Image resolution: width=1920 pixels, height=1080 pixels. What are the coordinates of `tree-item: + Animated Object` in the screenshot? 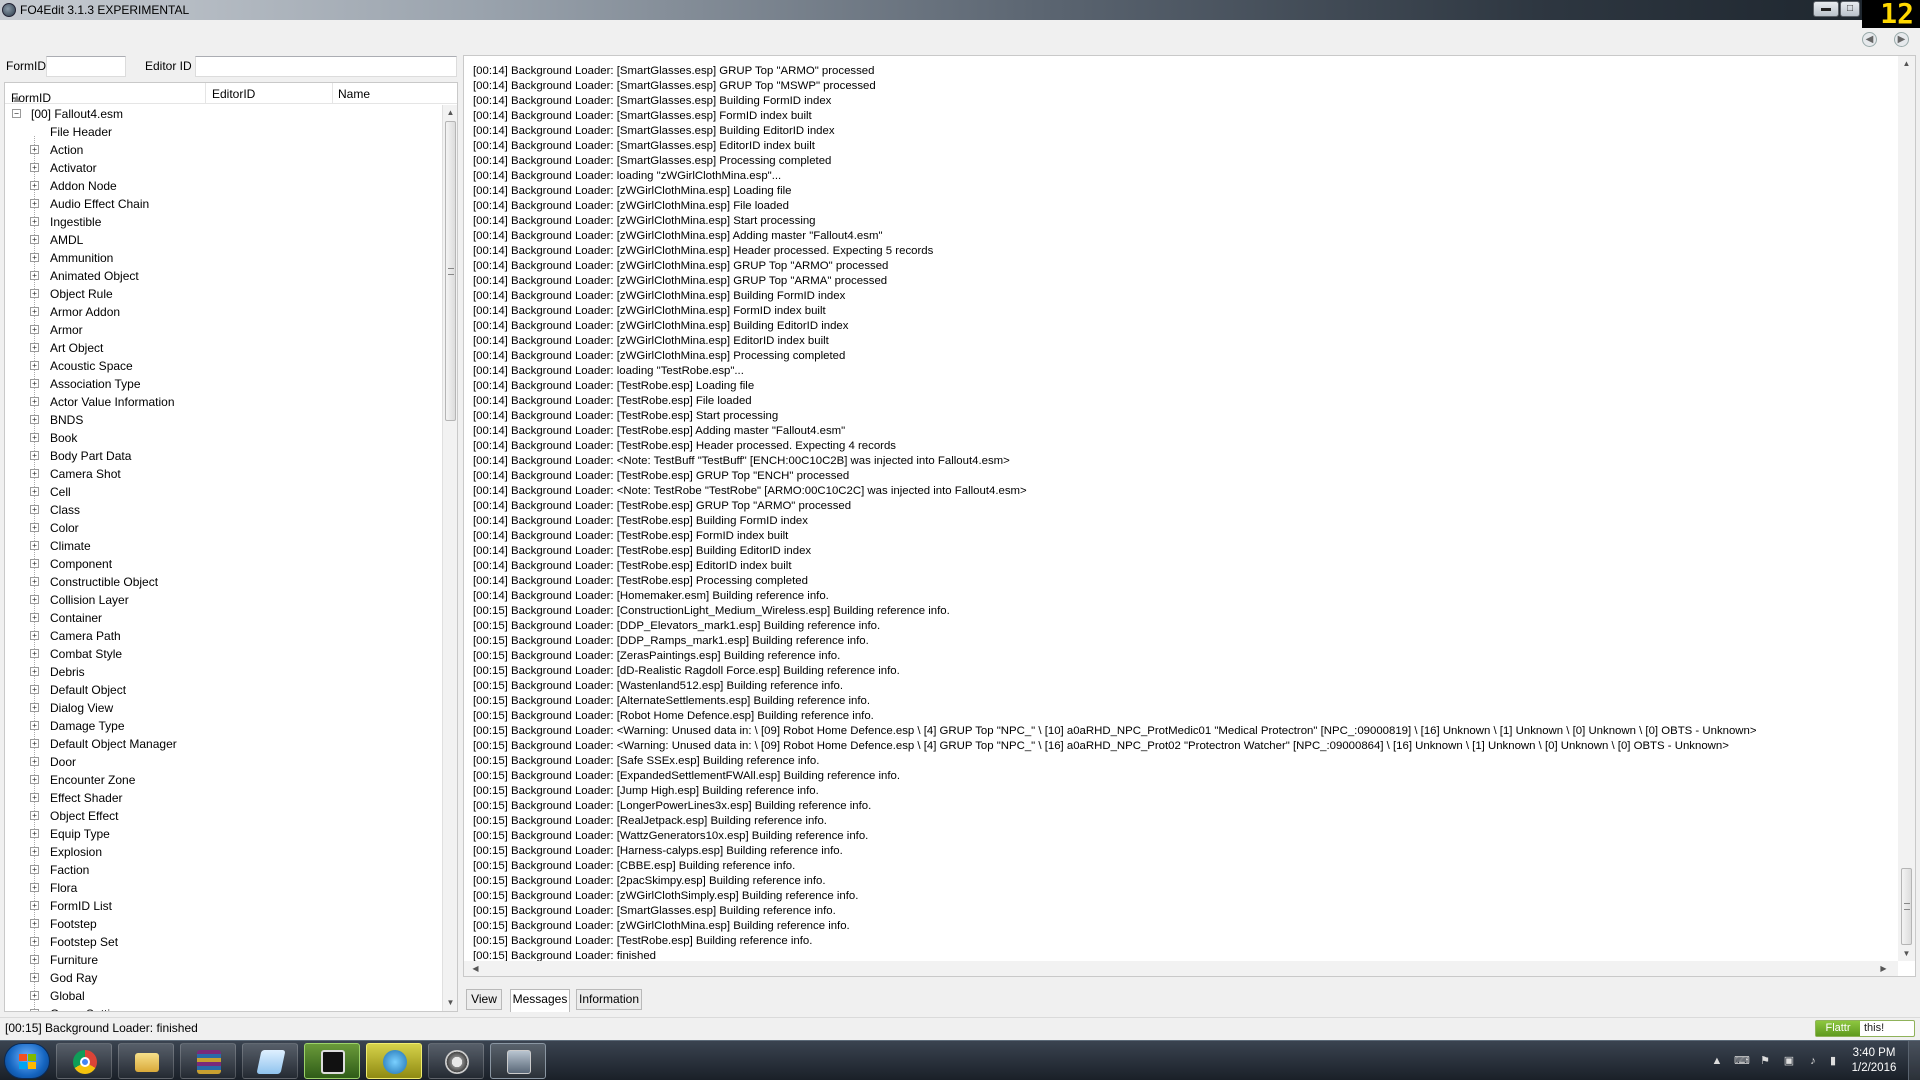 It's located at (223, 276).